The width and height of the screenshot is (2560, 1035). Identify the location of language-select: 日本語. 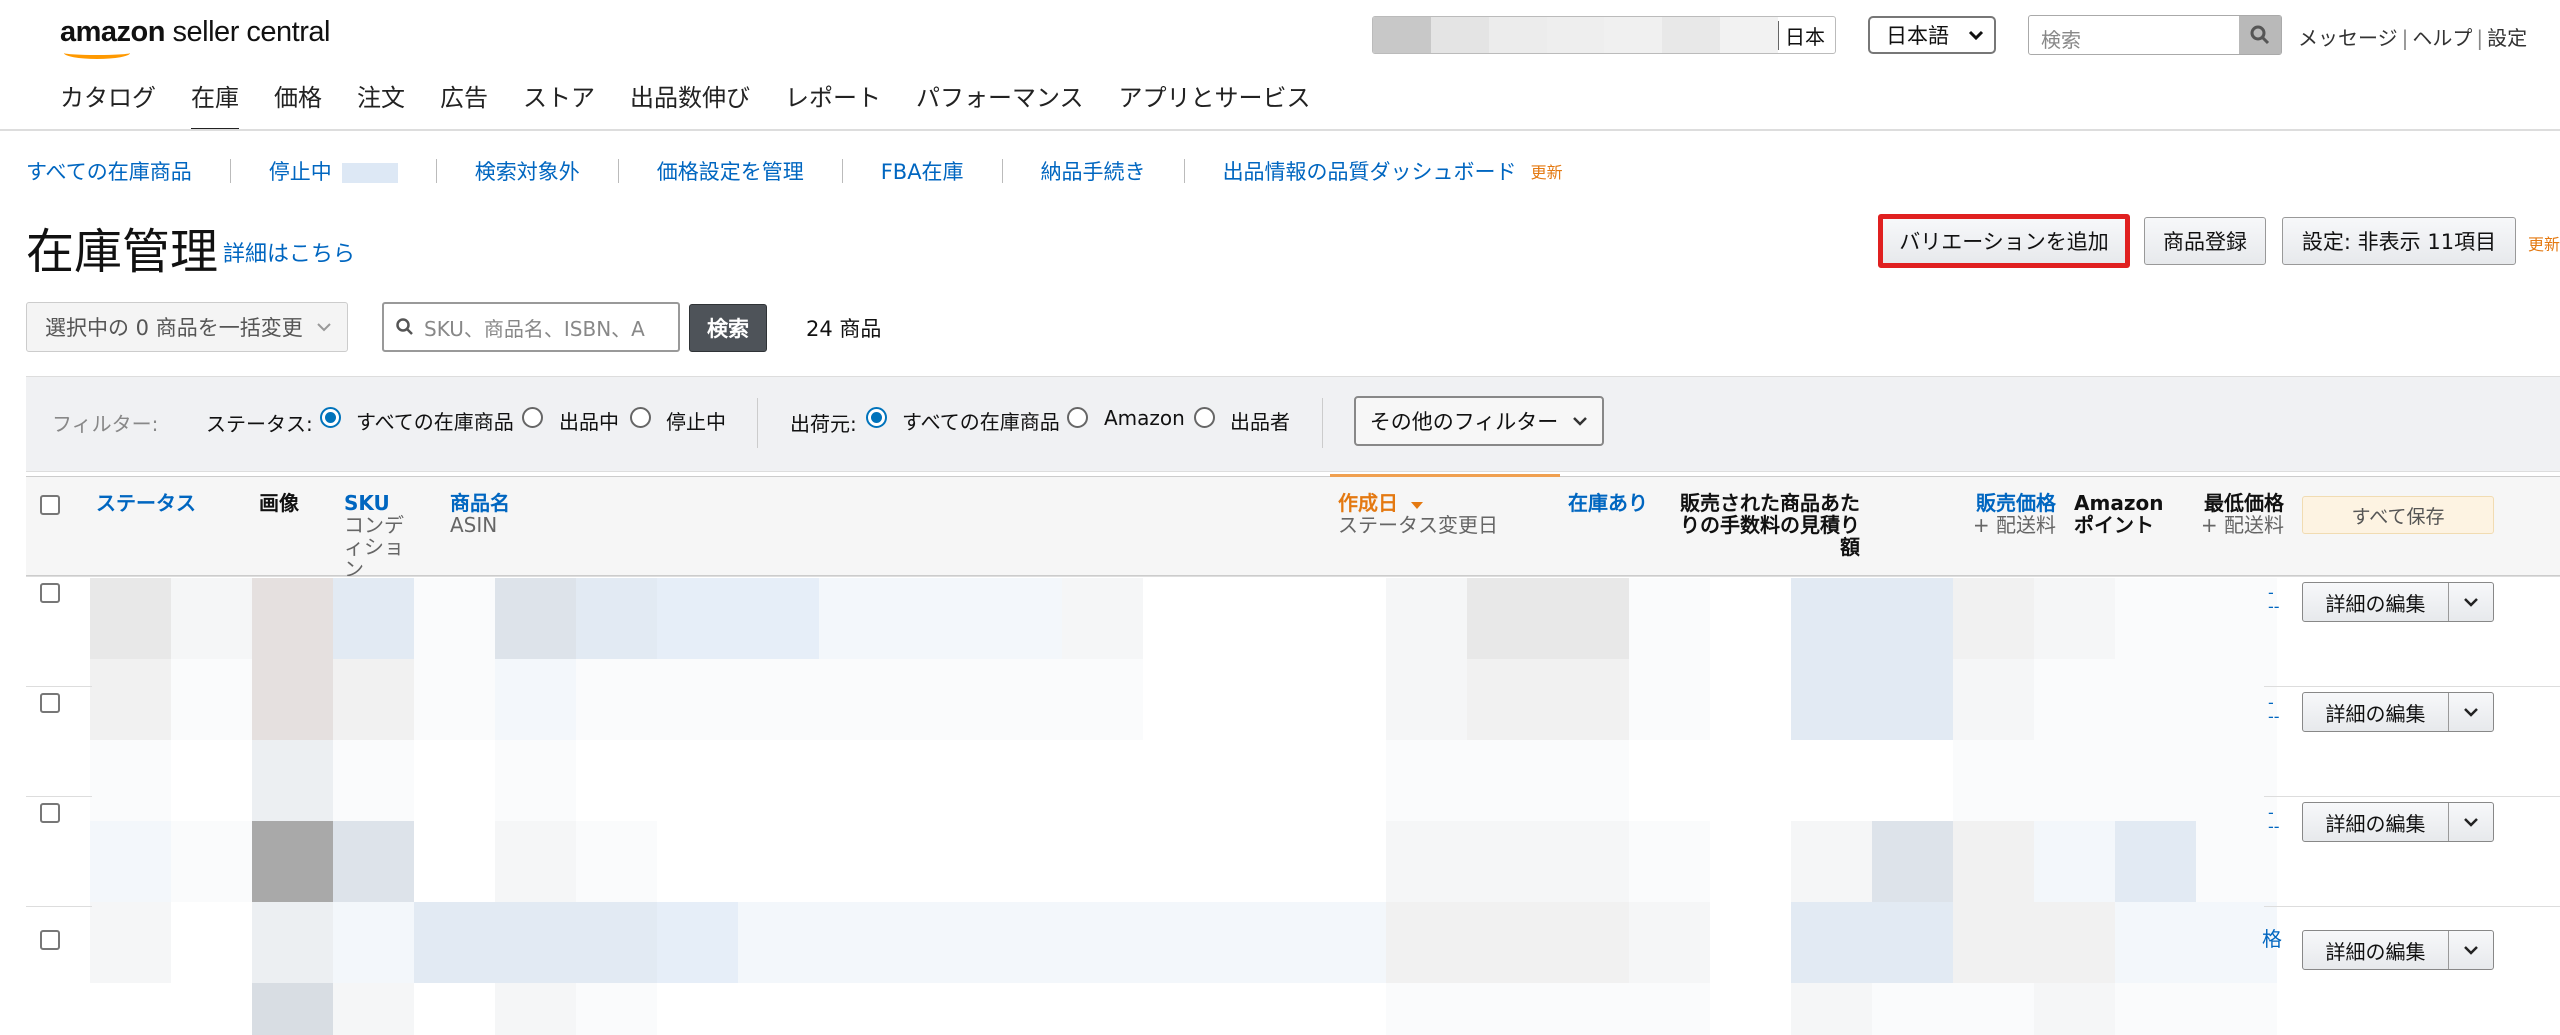
(1932, 35).